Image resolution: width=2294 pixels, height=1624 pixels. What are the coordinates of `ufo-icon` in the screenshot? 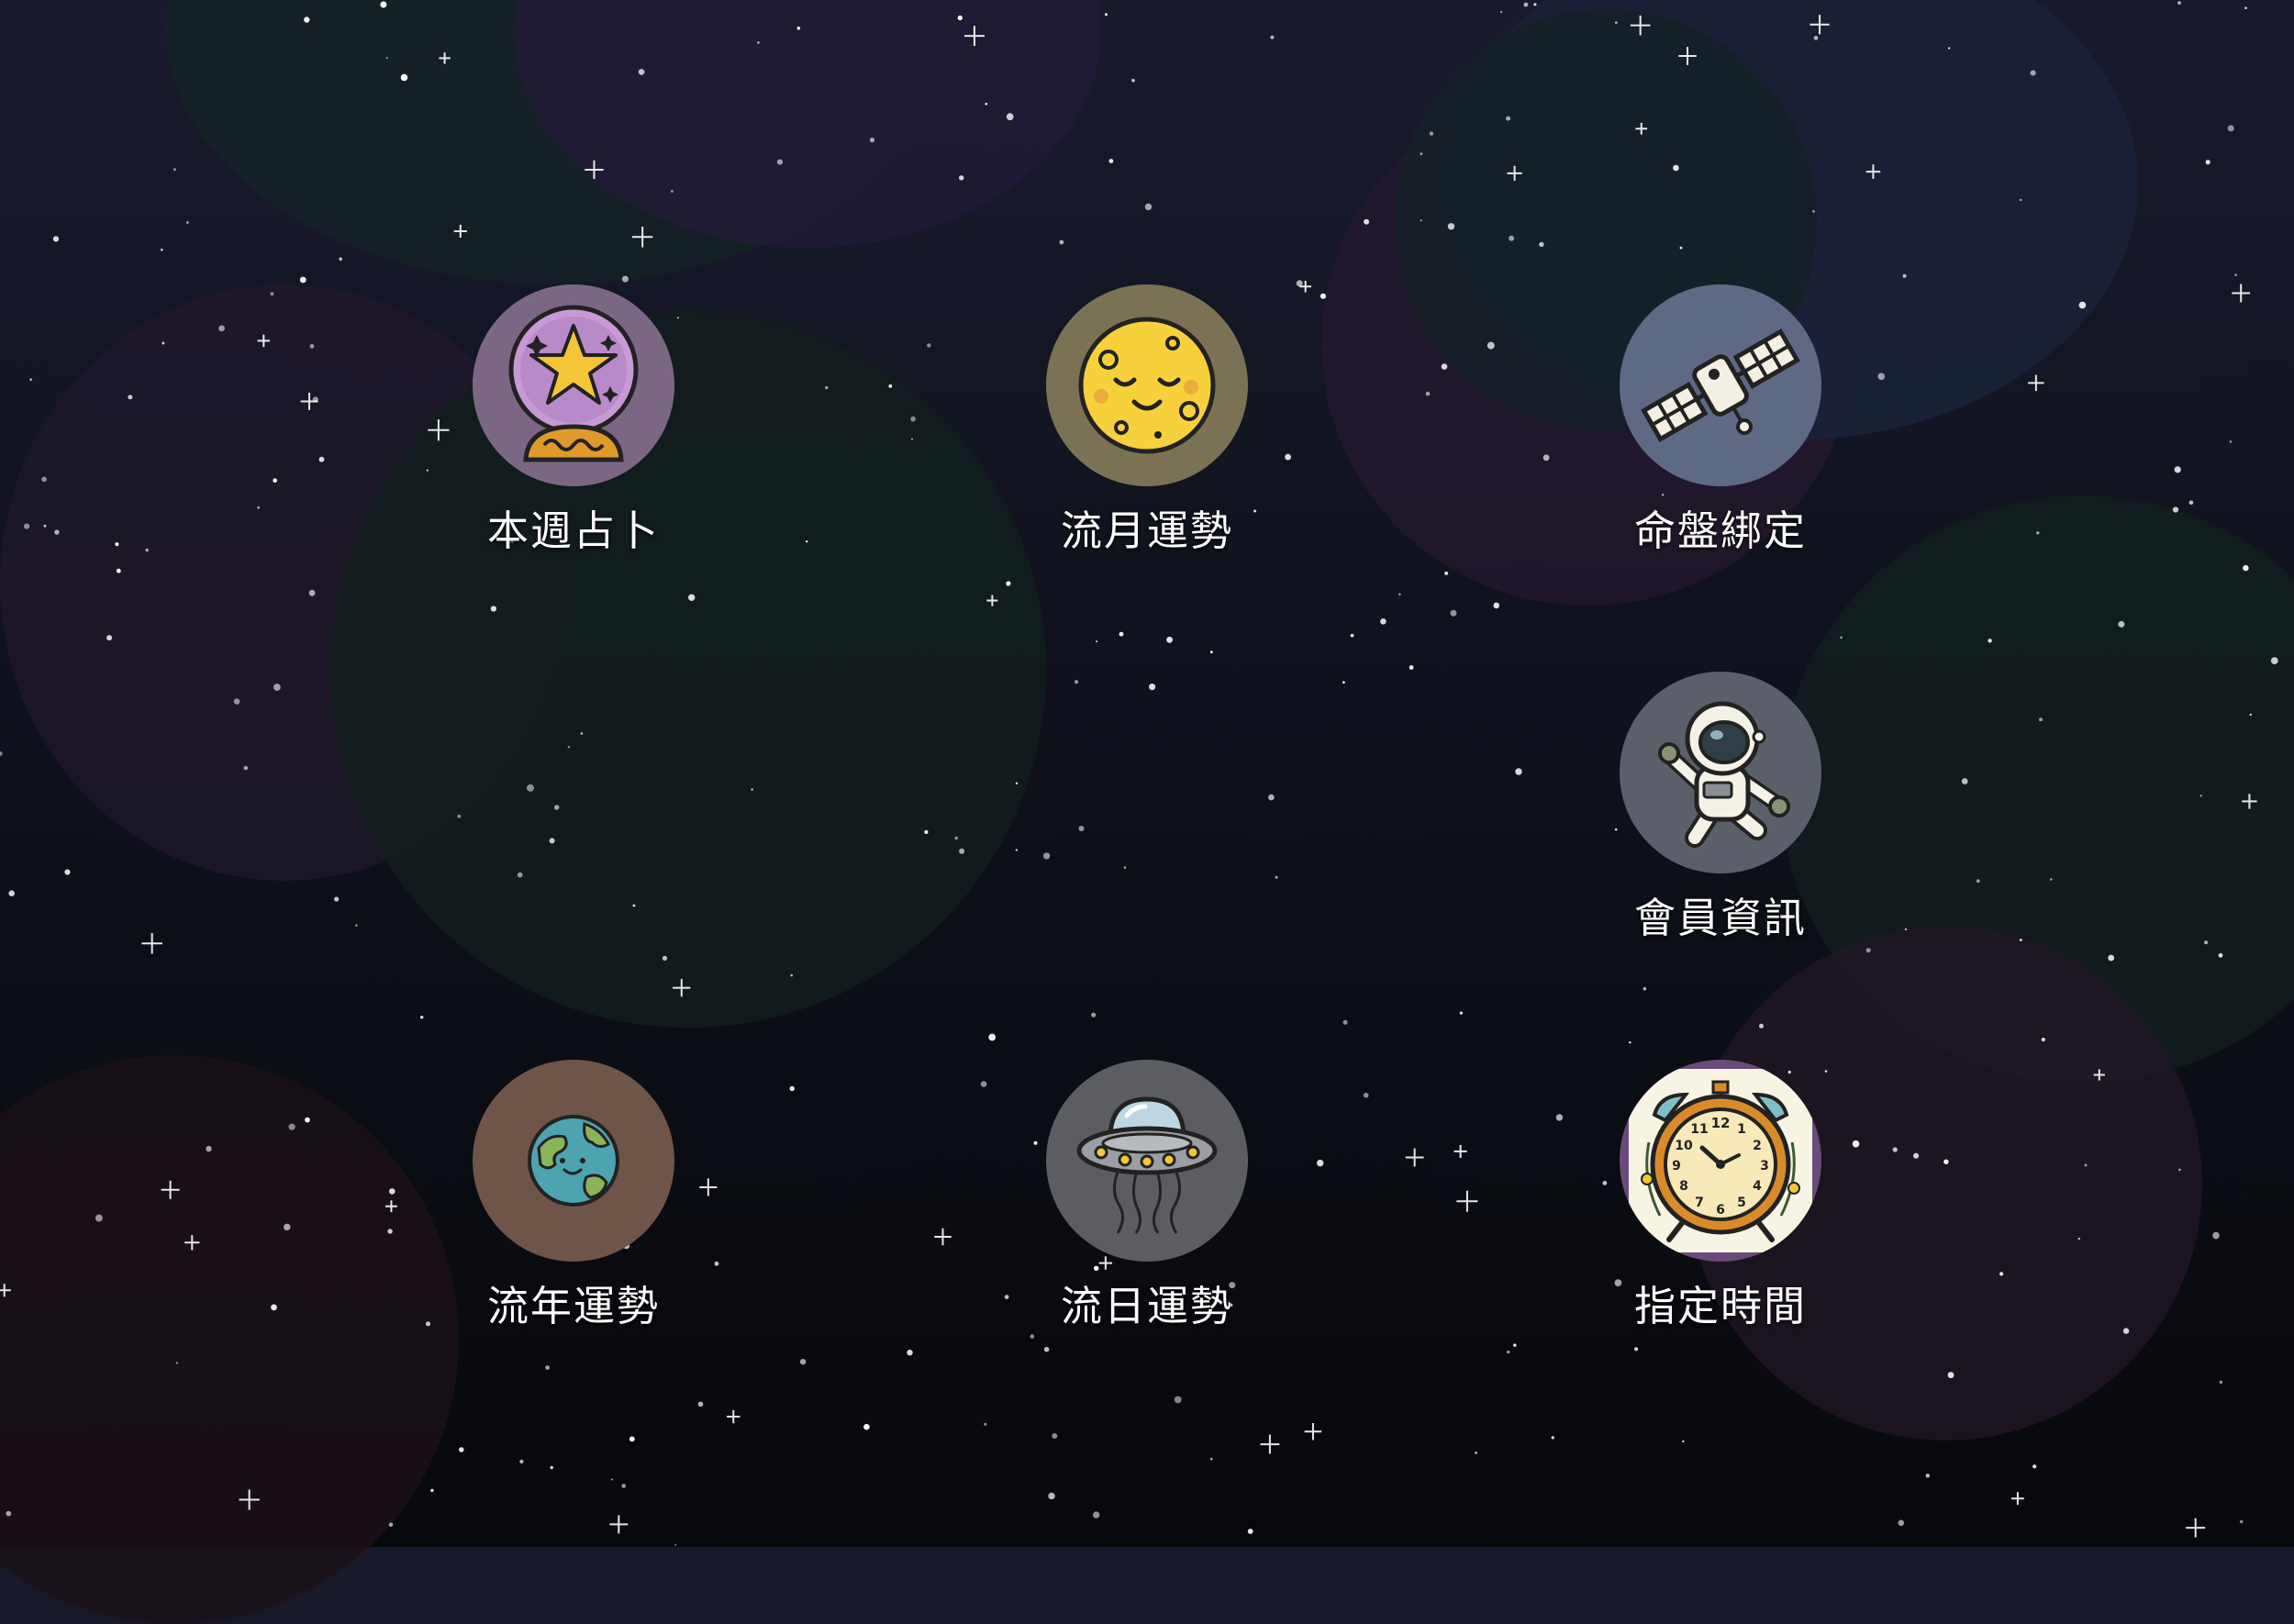 It's located at (1147, 1161).